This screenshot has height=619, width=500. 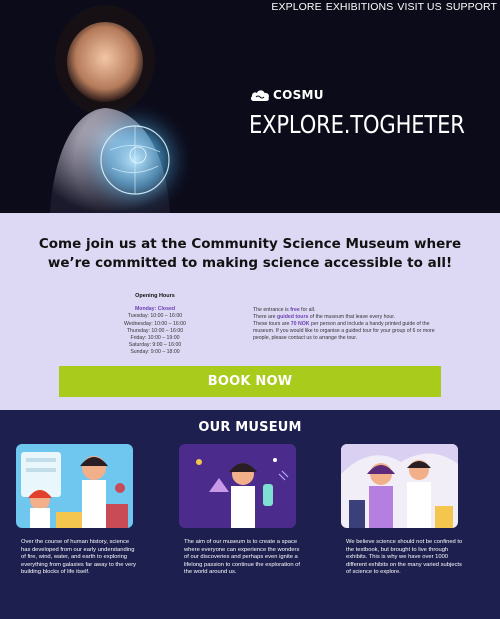 I want to click on cloud-logo-icon, so click(x=259, y=95).